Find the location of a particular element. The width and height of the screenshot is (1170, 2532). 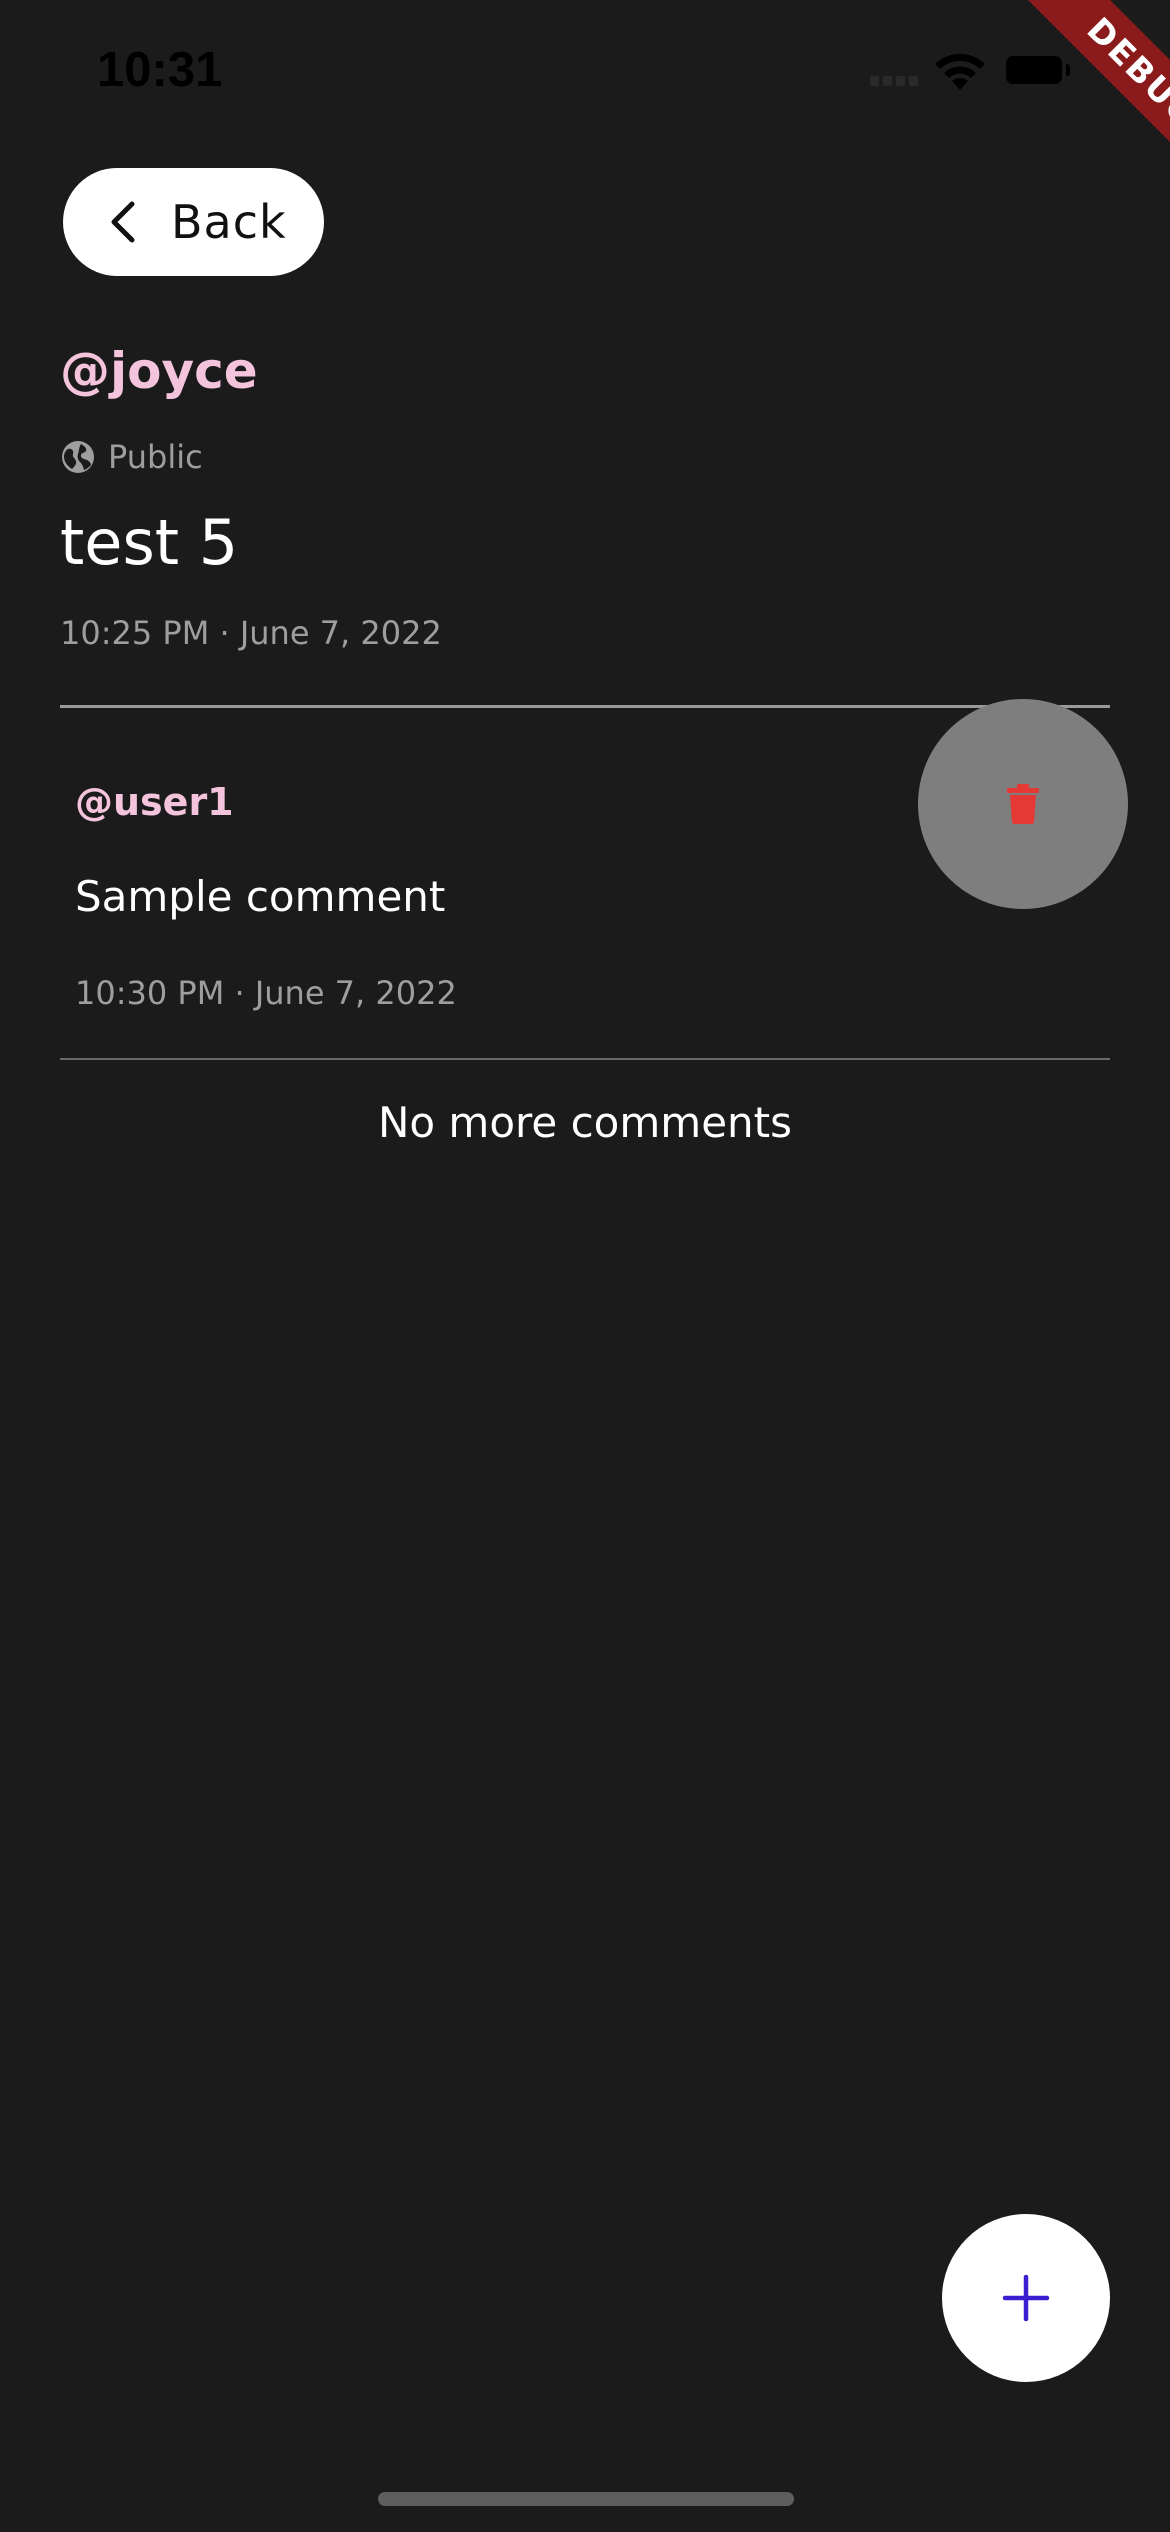

back-button: Back is located at coordinates (193, 222).